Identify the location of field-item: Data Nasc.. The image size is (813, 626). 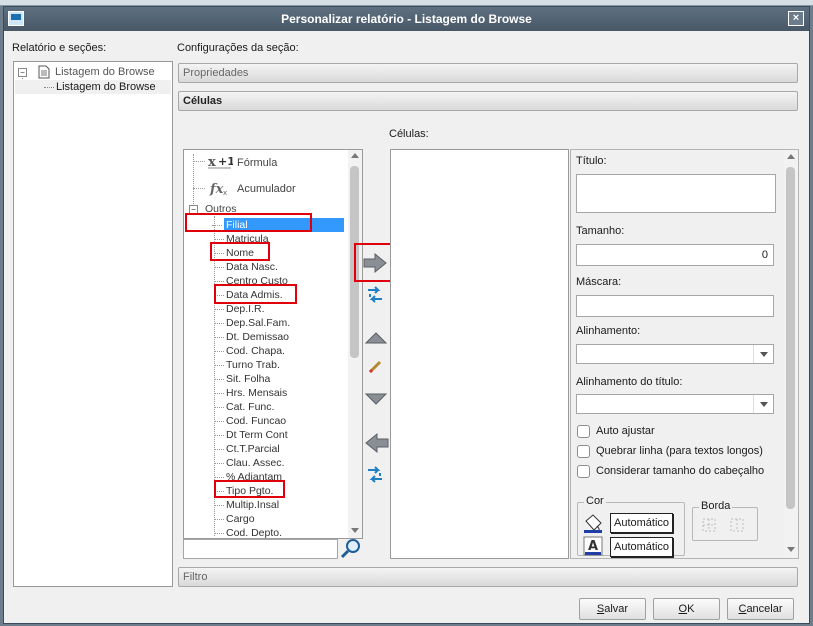
(246, 267).